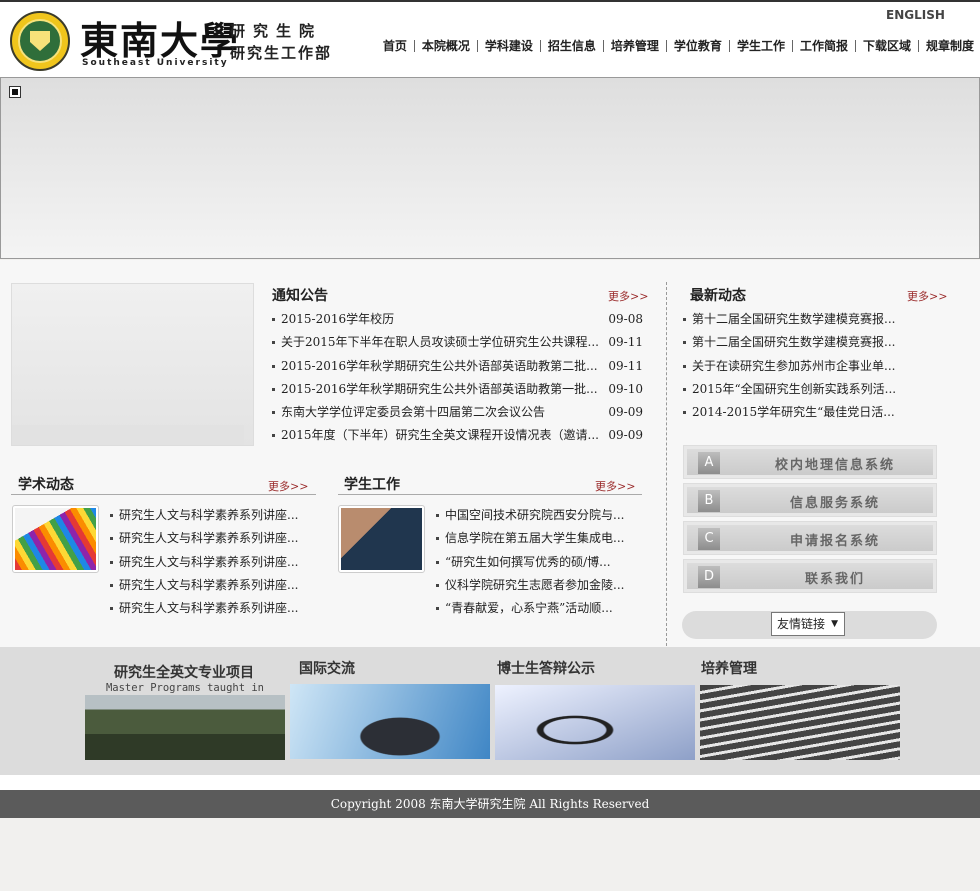  What do you see at coordinates (276, 31) in the screenshot?
I see `dept-name-line1: 研究生院` at bounding box center [276, 31].